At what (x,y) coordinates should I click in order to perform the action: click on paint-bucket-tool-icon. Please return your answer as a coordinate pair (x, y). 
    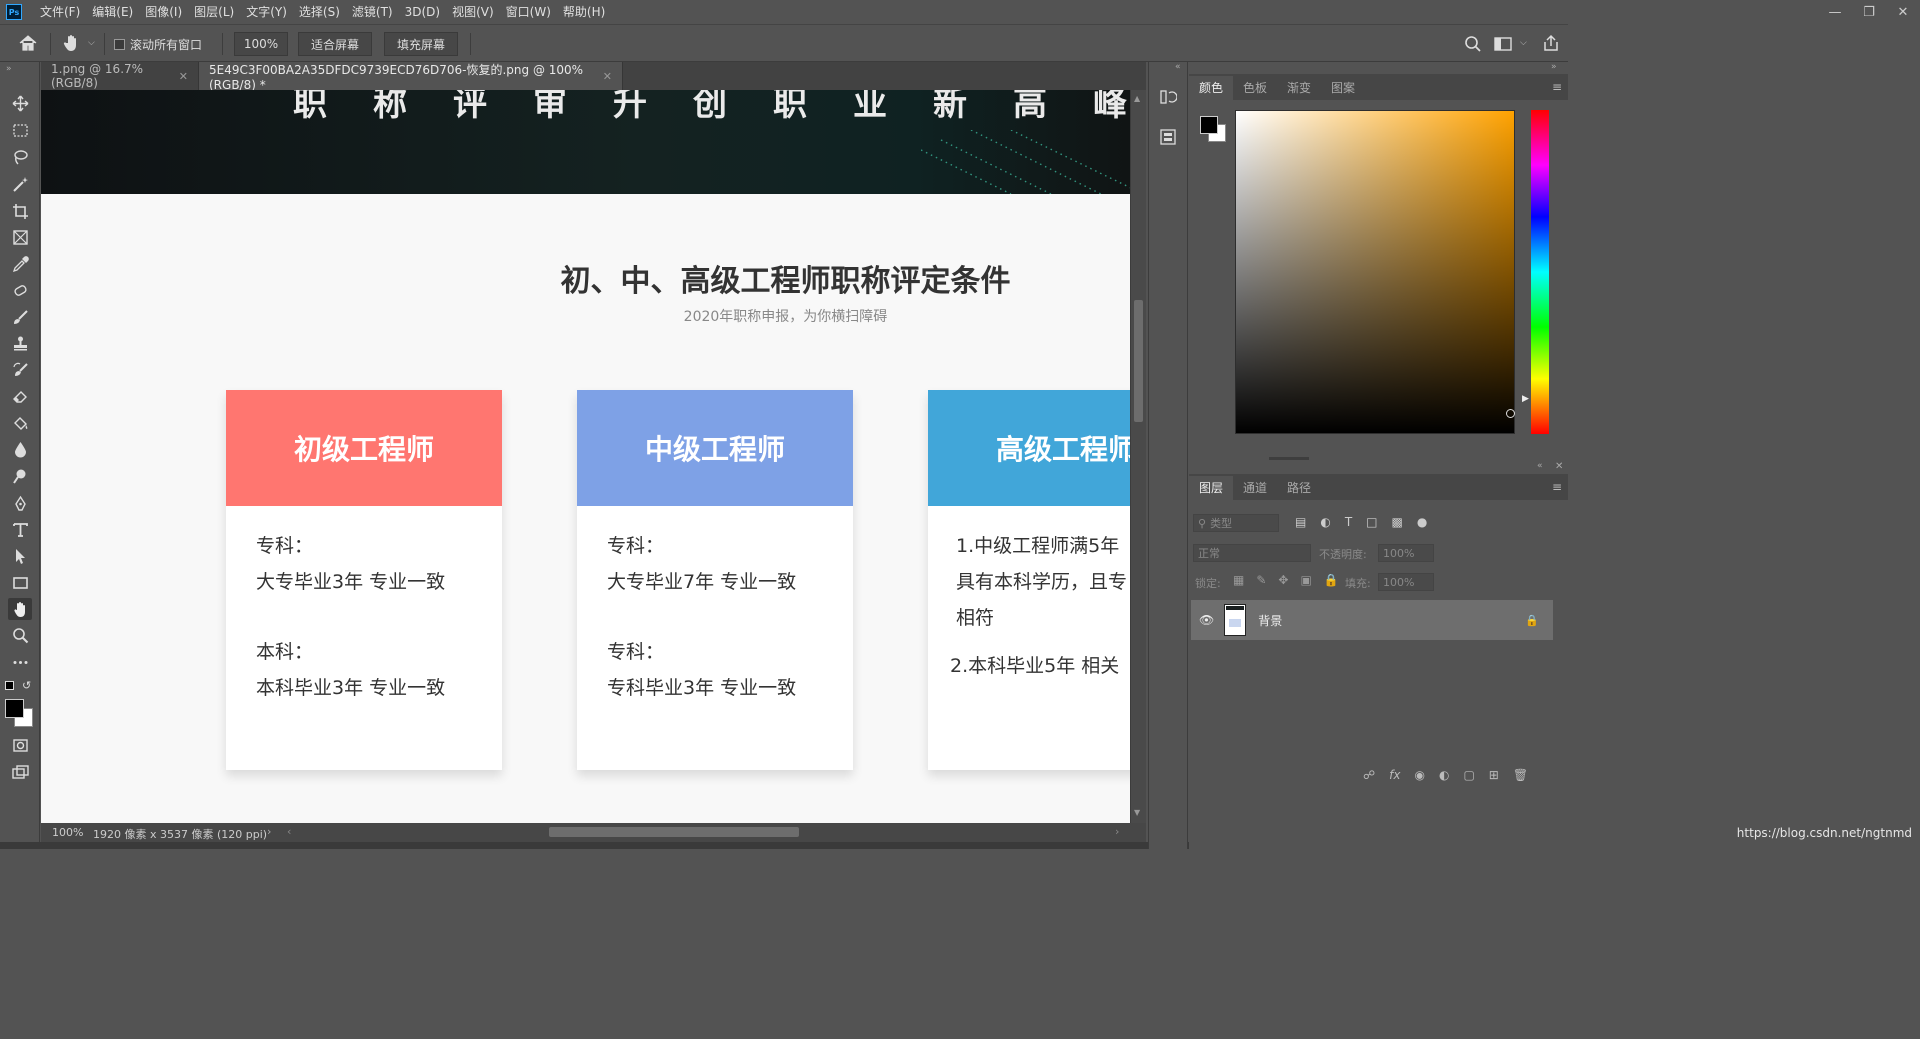
    Looking at the image, I should click on (20, 423).